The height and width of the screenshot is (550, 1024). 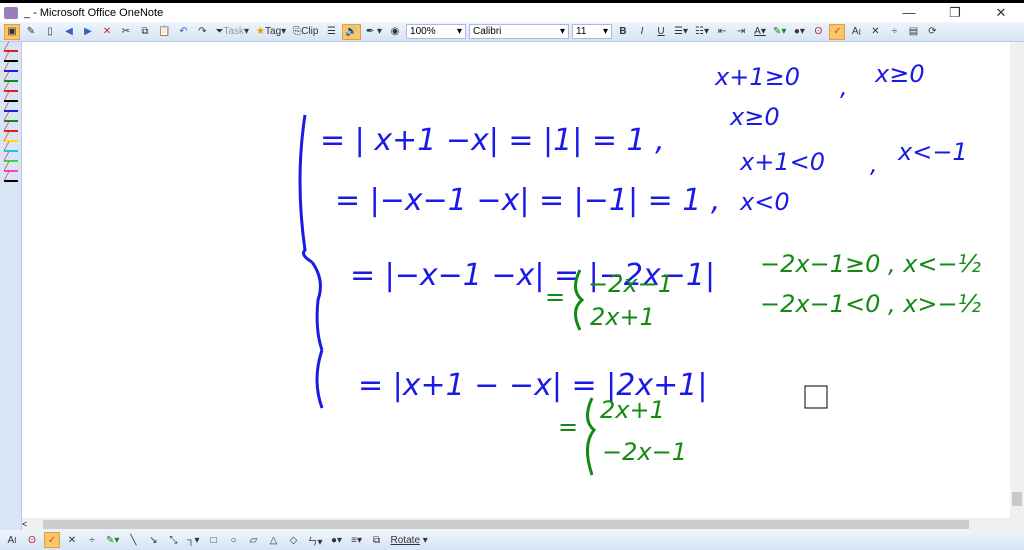 I want to click on font-value: Calibri, so click(x=487, y=31).